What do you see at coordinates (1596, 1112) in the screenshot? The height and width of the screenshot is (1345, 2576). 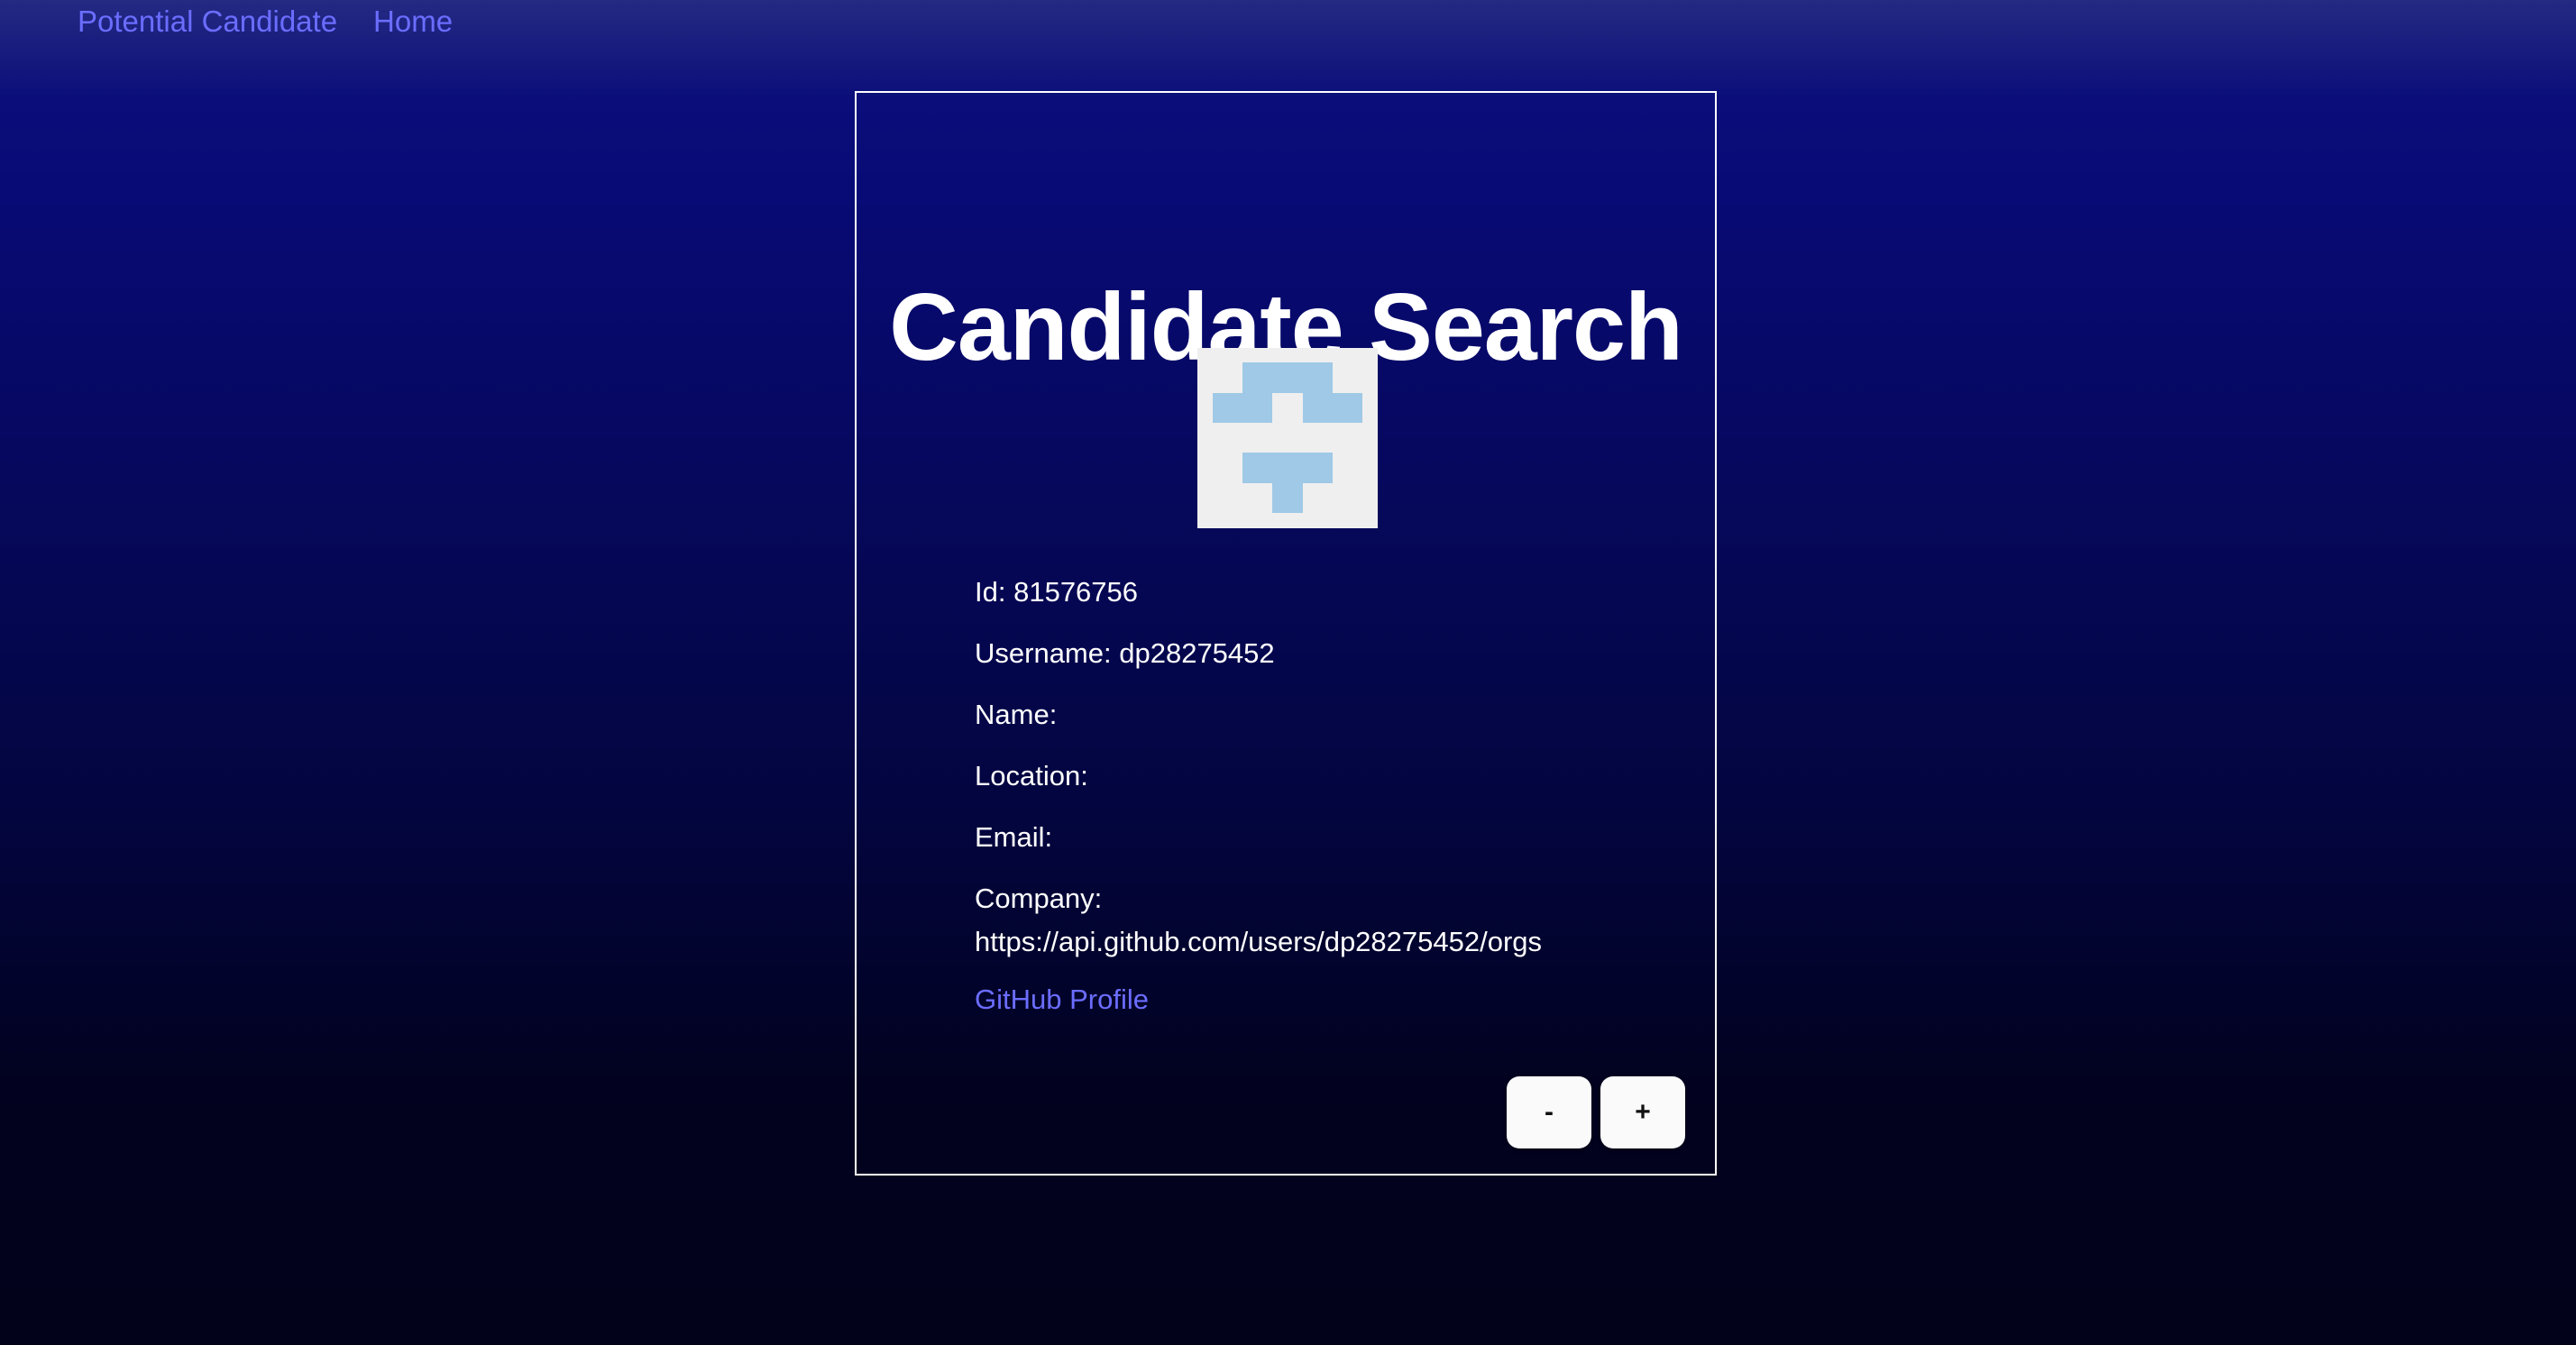 I see `action-buttons: - +` at bounding box center [1596, 1112].